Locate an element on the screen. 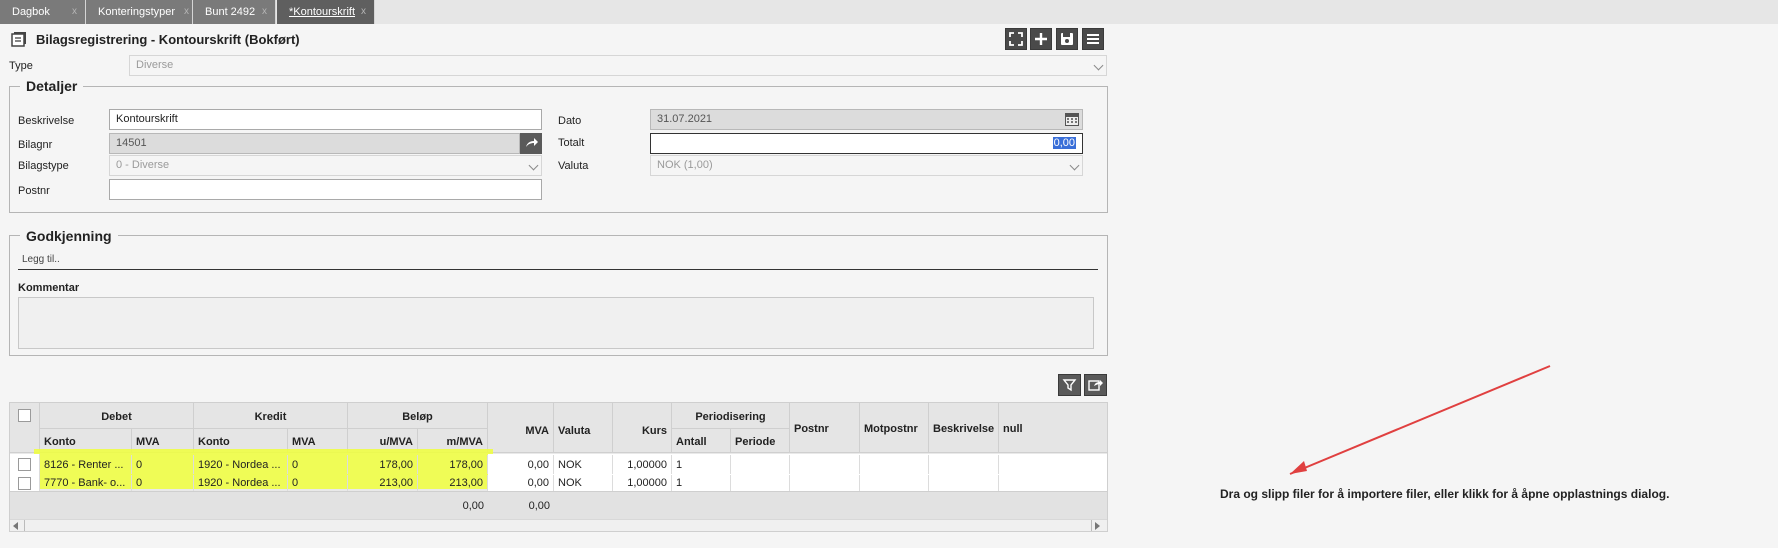  filter-button is located at coordinates (1069, 385).